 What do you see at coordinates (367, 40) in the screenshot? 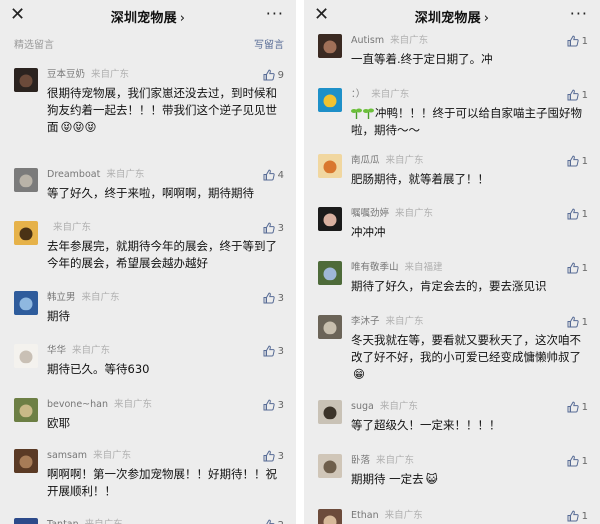
I see `nickname: Autism` at bounding box center [367, 40].